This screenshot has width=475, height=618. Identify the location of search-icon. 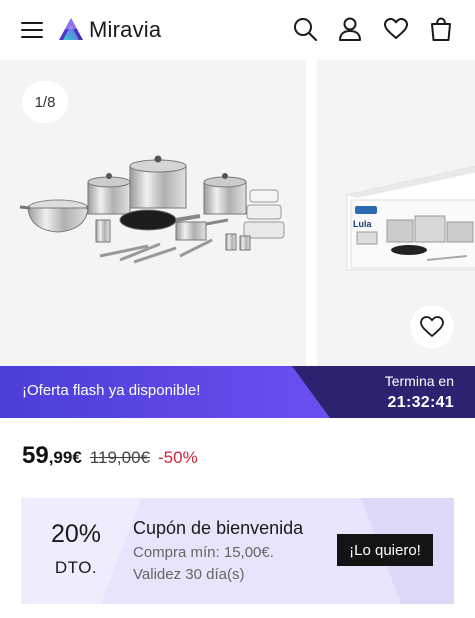
(305, 29).